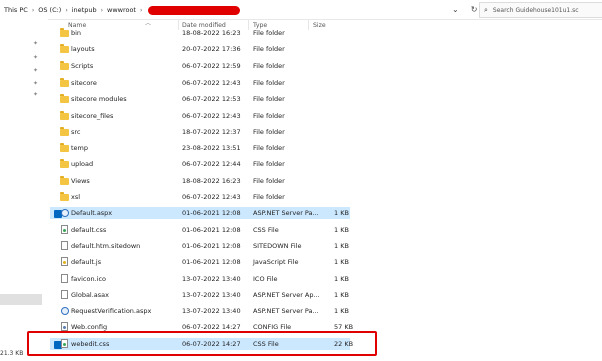 This screenshot has width=602, height=361. I want to click on file-type: CSS File, so click(266, 230).